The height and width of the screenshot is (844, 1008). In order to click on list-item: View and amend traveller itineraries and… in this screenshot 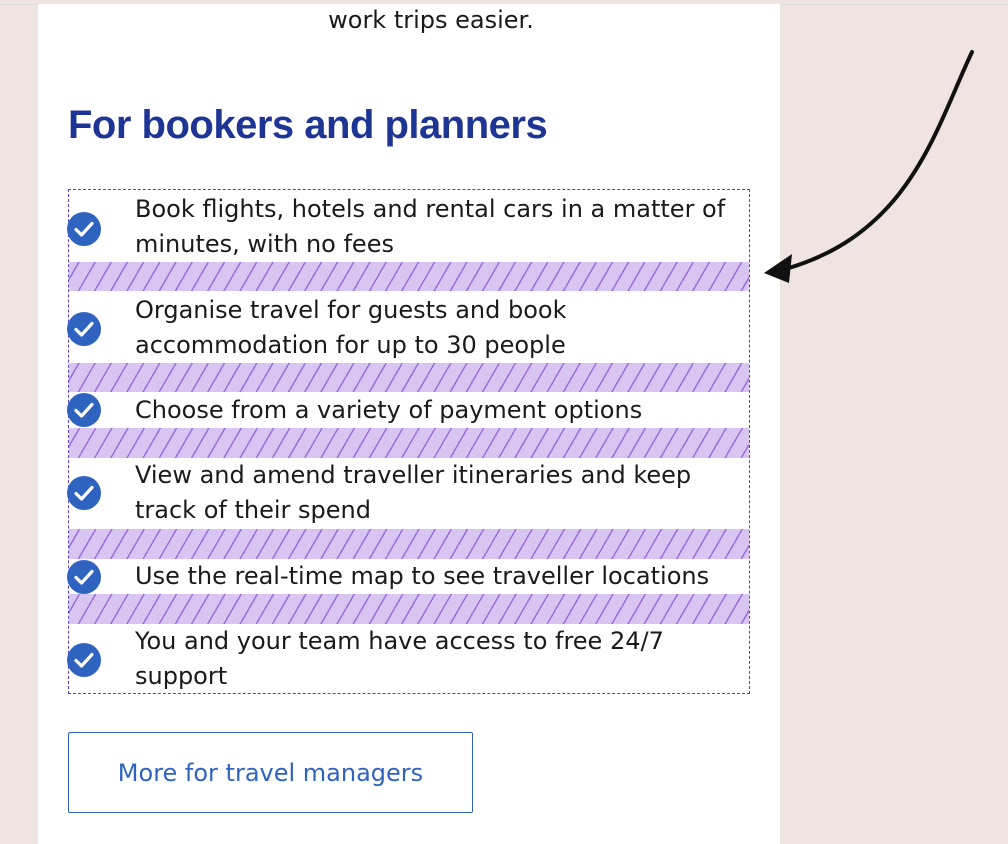, I will do `click(408, 493)`.